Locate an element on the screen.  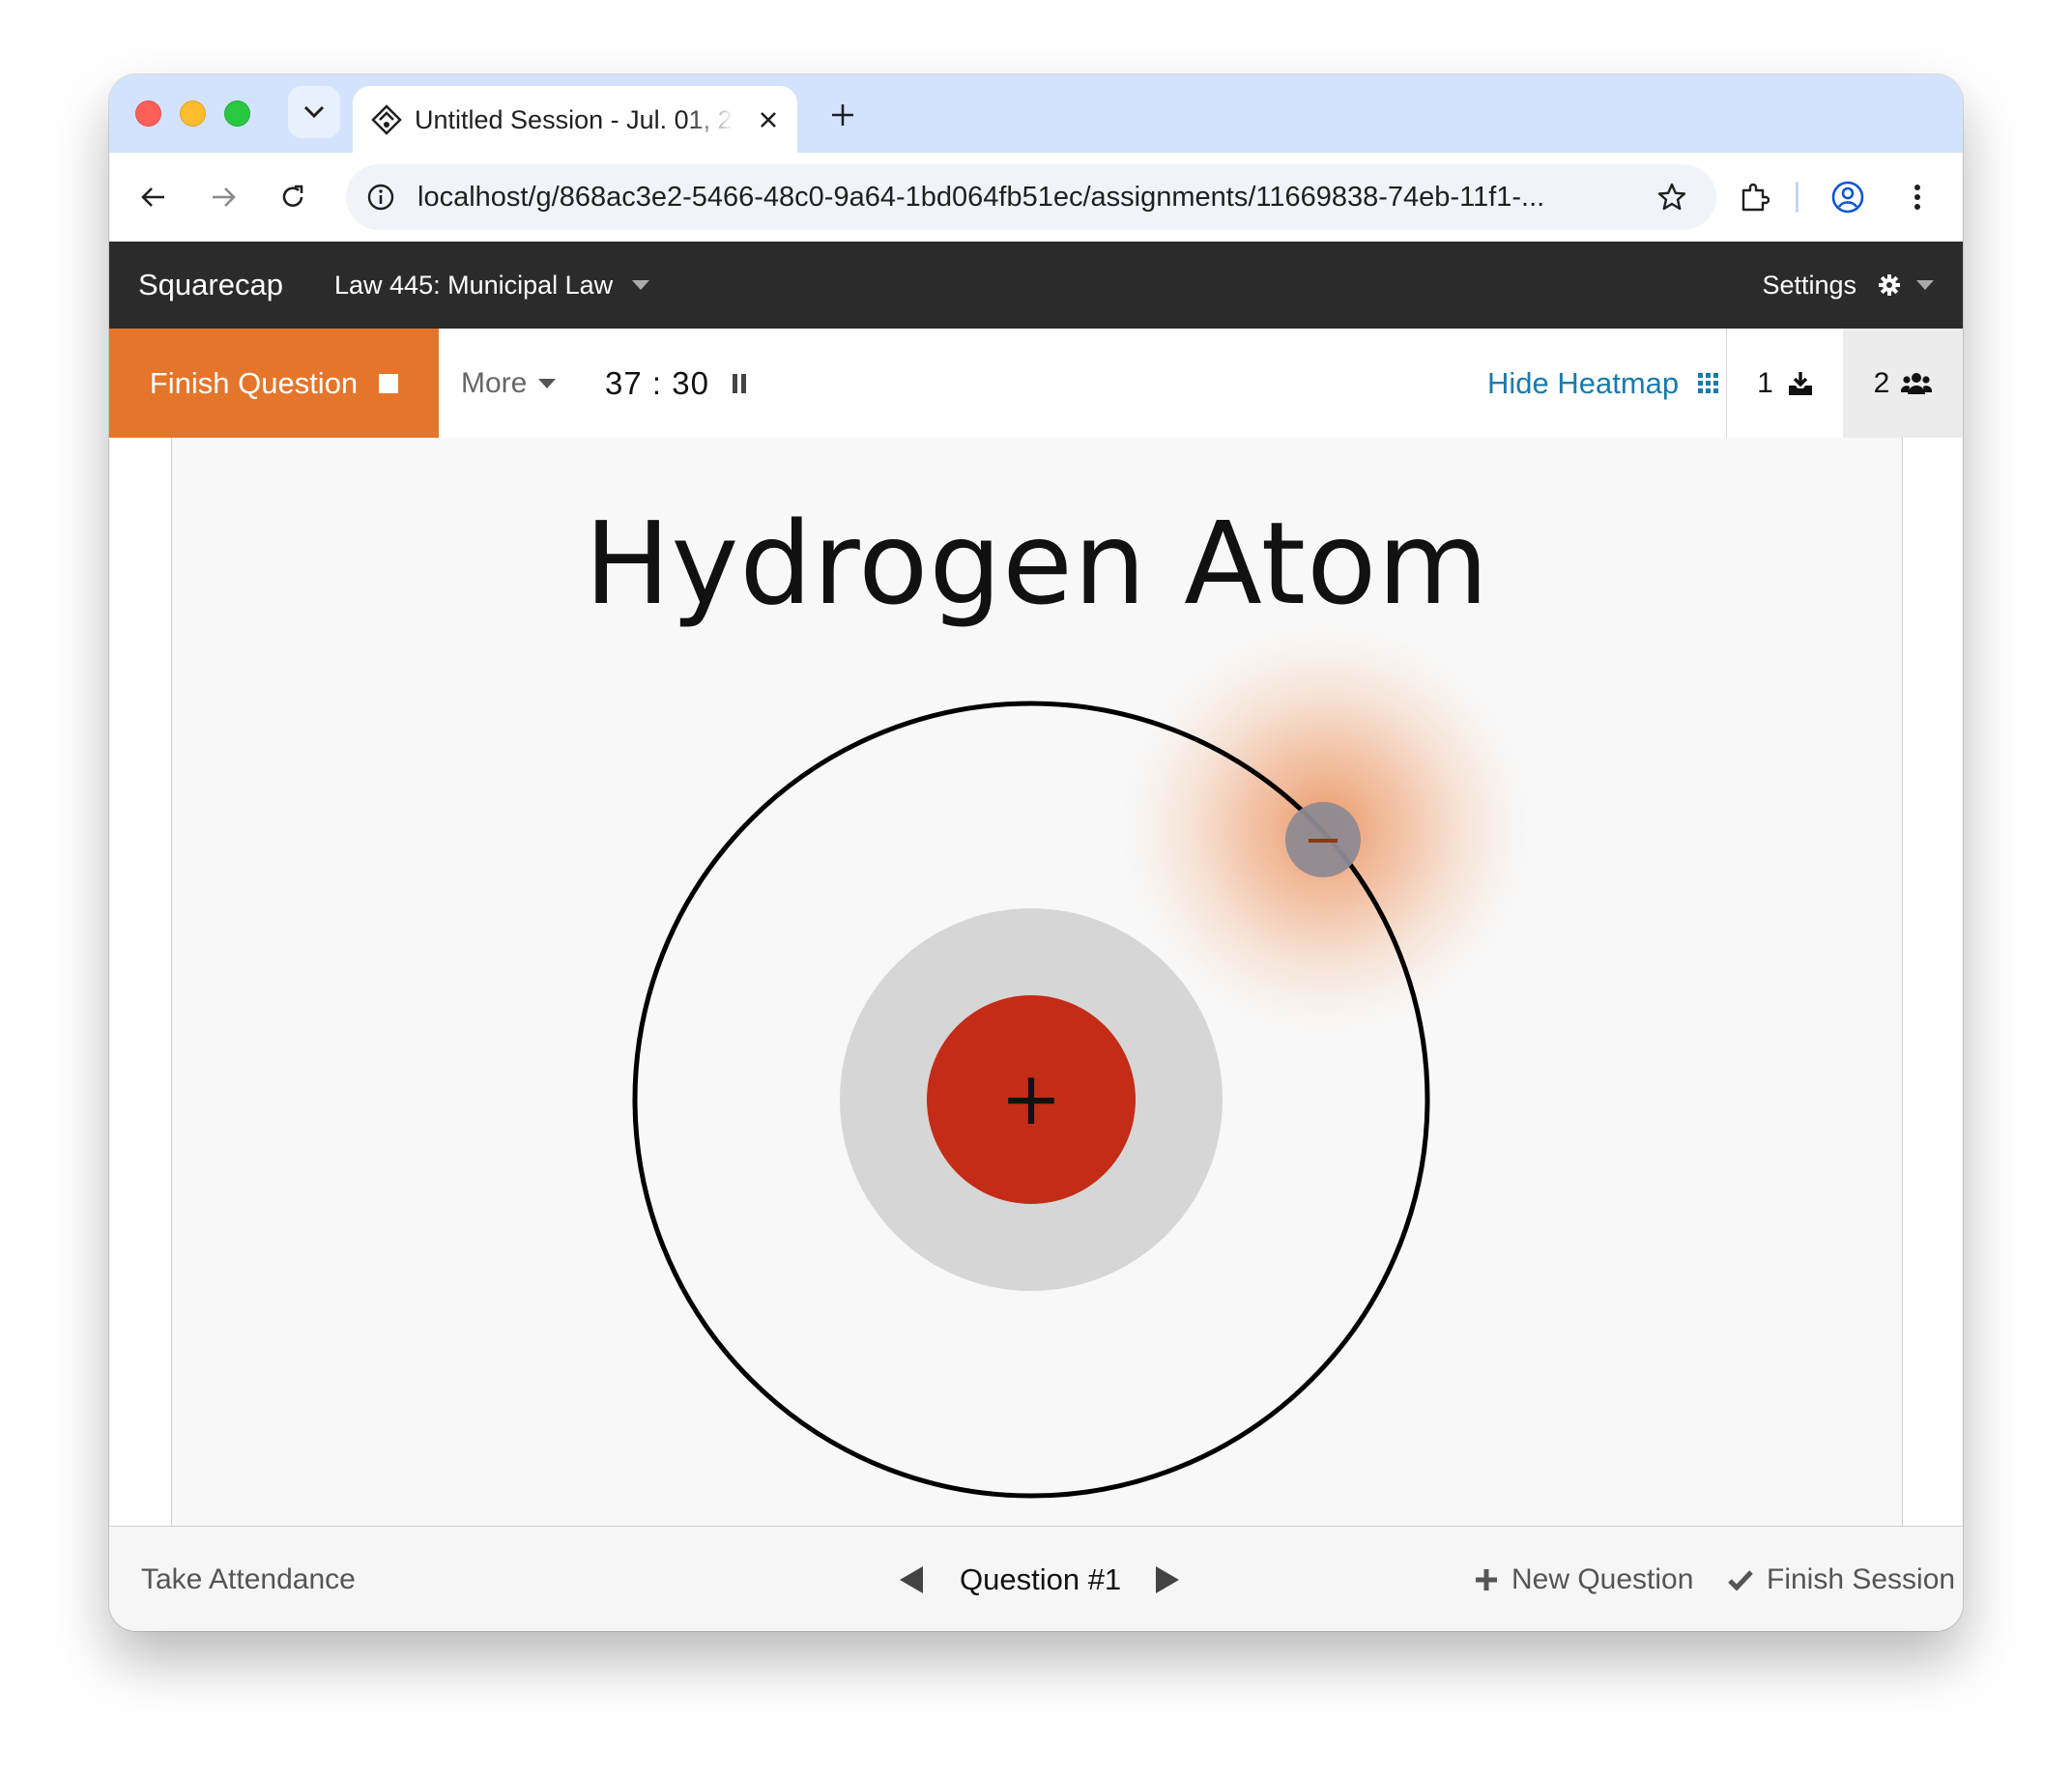
maximize-window-button is located at coordinates (237, 114).